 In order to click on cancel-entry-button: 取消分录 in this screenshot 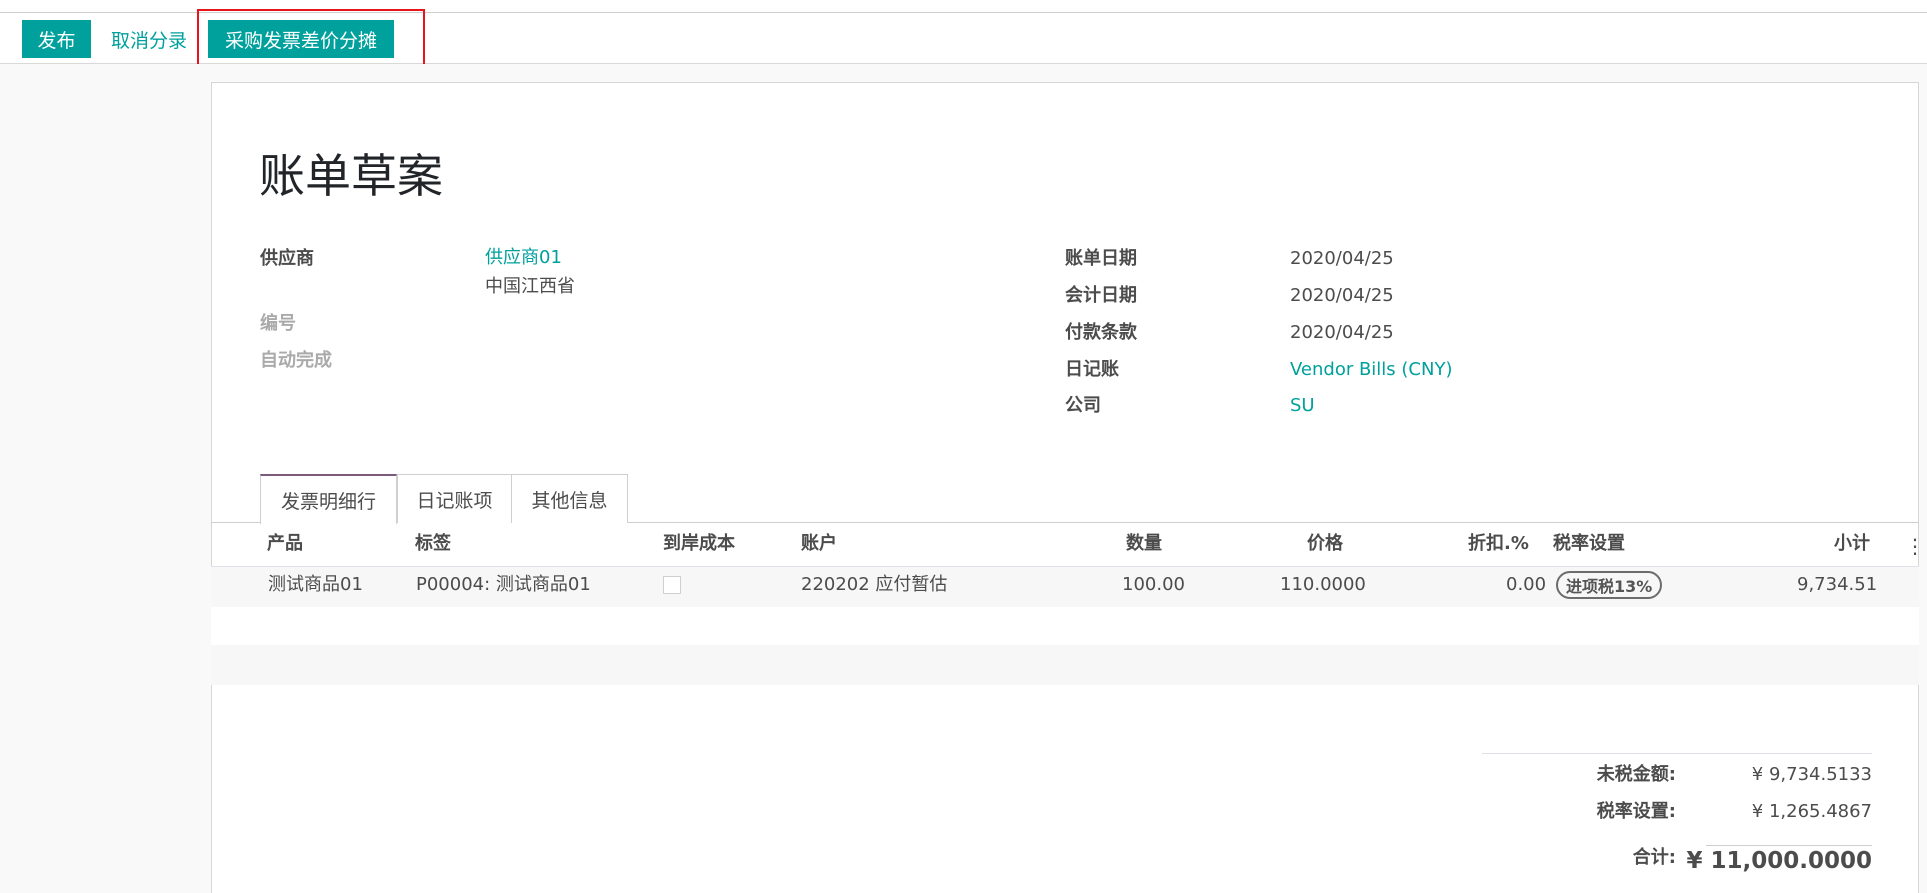, I will do `click(149, 39)`.